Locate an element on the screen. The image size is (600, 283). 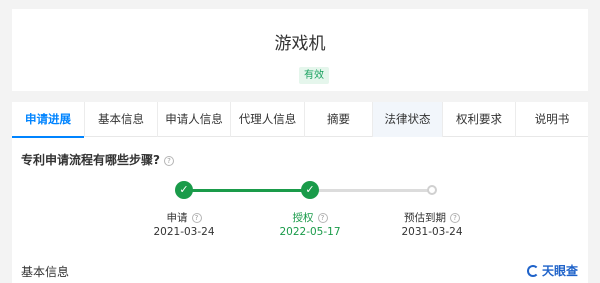
progress-track-pending is located at coordinates (371, 190).